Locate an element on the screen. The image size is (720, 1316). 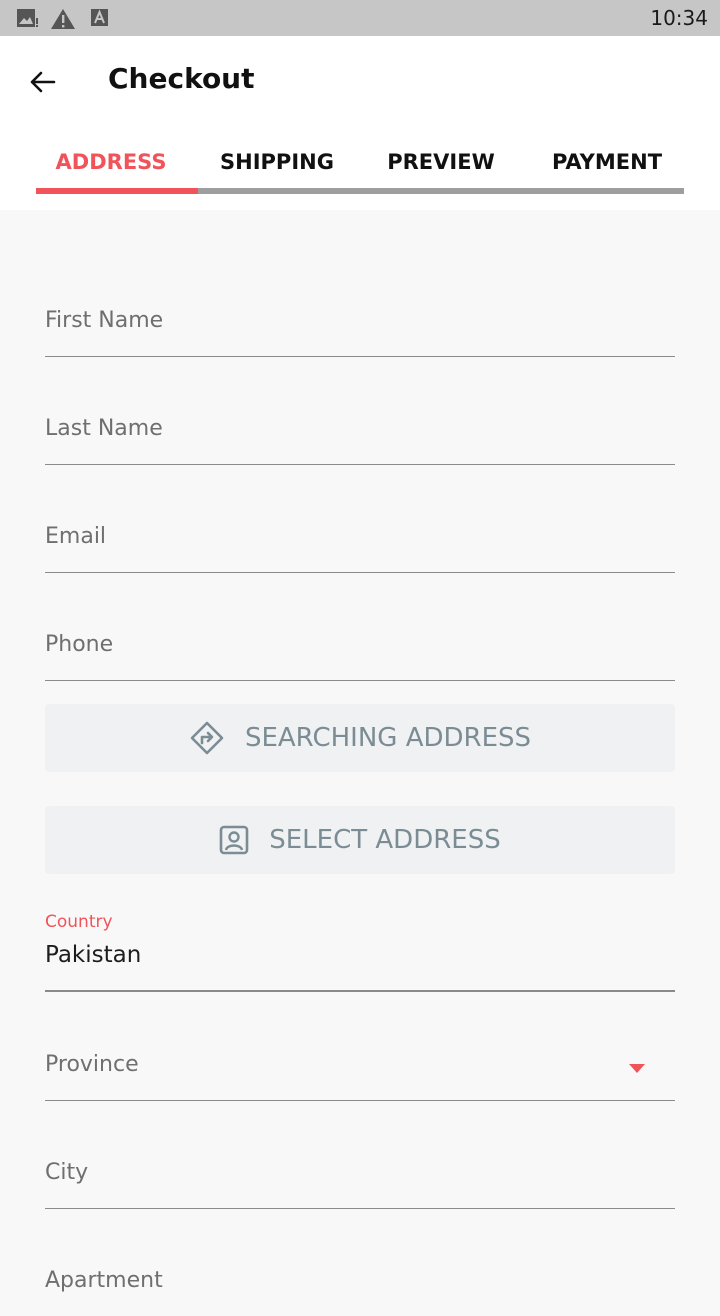
province-placeholder: Province is located at coordinates (92, 1064).